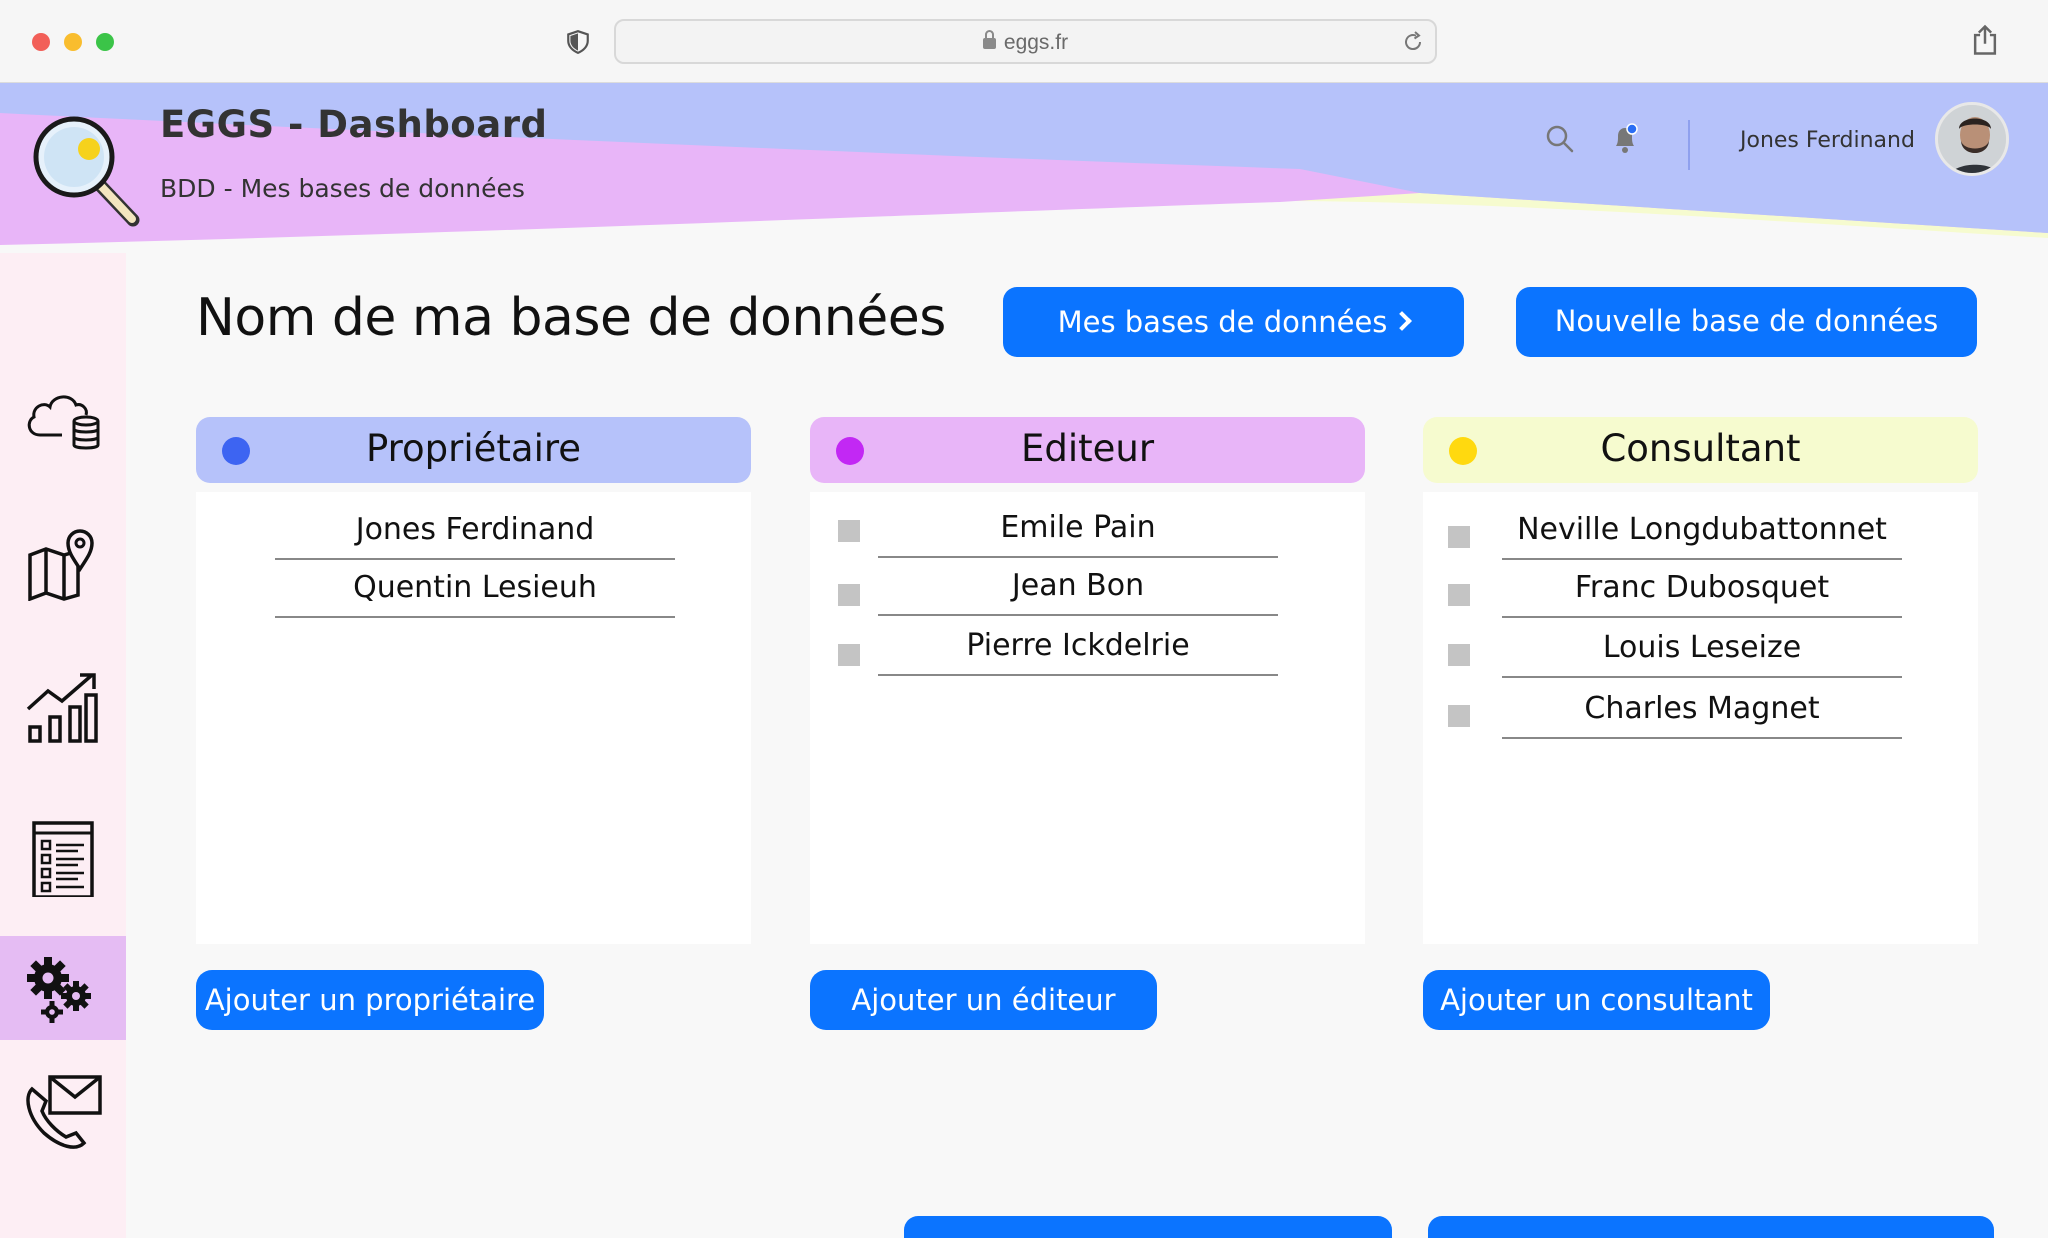  I want to click on close-window-button, so click(41, 42).